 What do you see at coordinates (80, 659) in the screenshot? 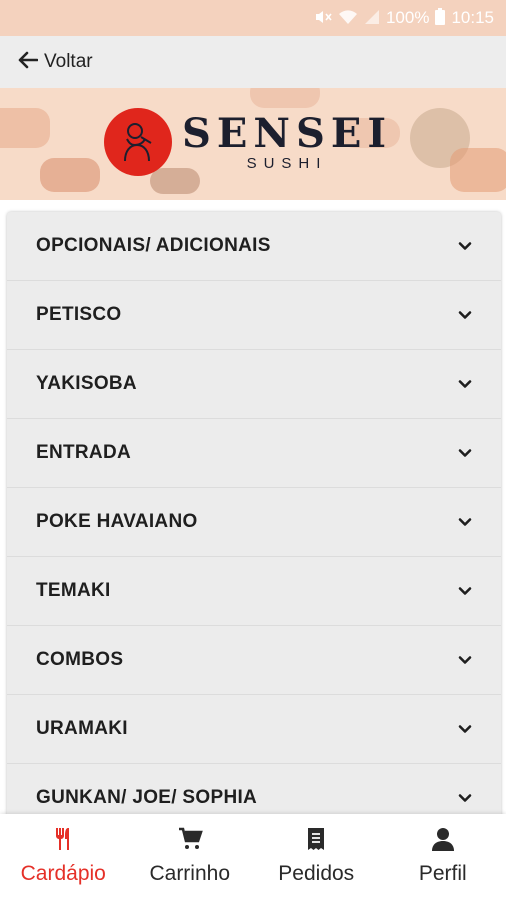
I see `category-label: COMBOS` at bounding box center [80, 659].